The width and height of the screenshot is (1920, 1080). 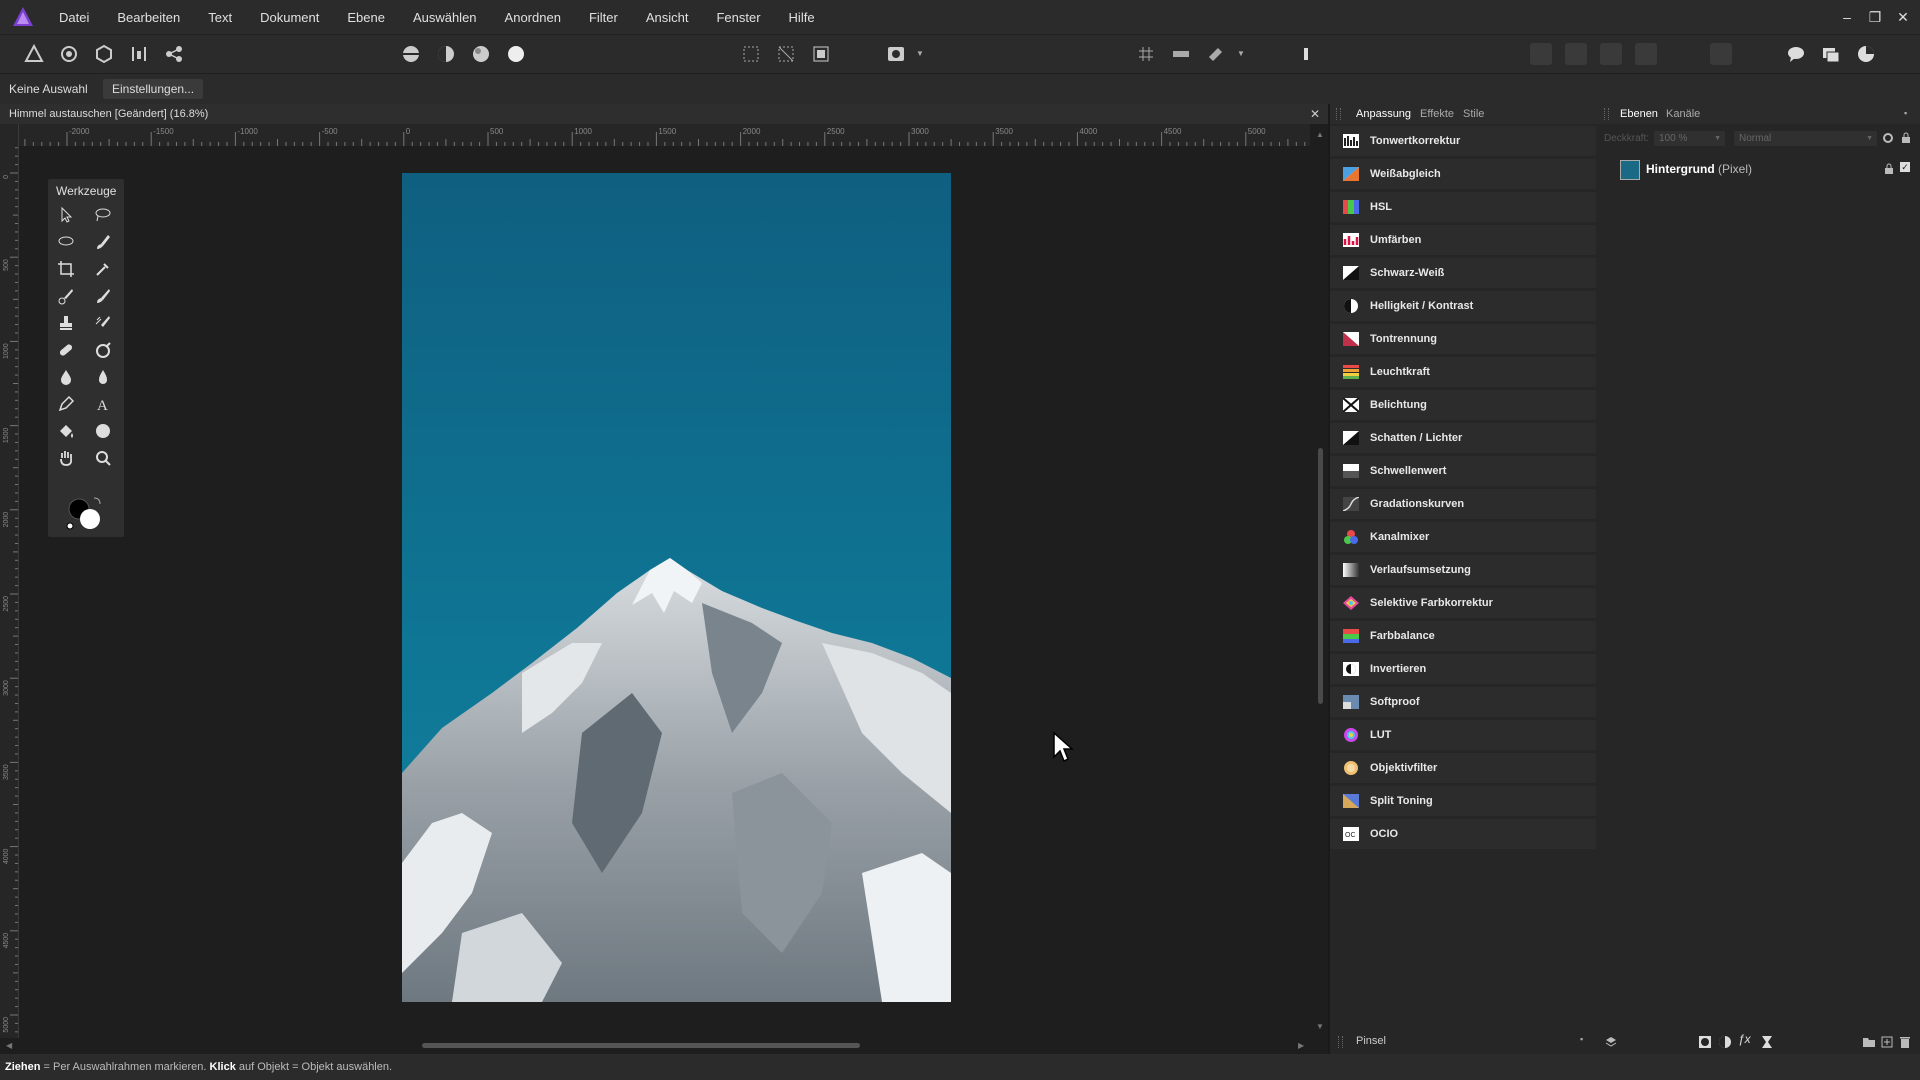 What do you see at coordinates (1463, 637) in the screenshot?
I see `adjustment-item: Farbbalance` at bounding box center [1463, 637].